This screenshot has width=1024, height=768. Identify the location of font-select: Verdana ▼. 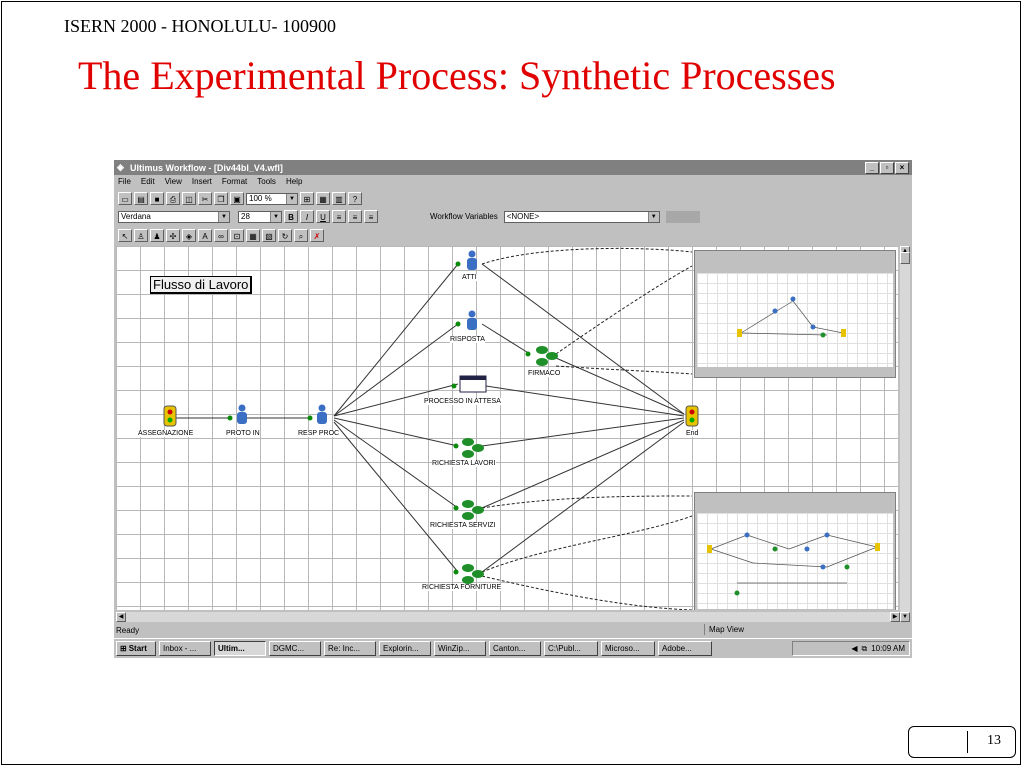
(174, 216).